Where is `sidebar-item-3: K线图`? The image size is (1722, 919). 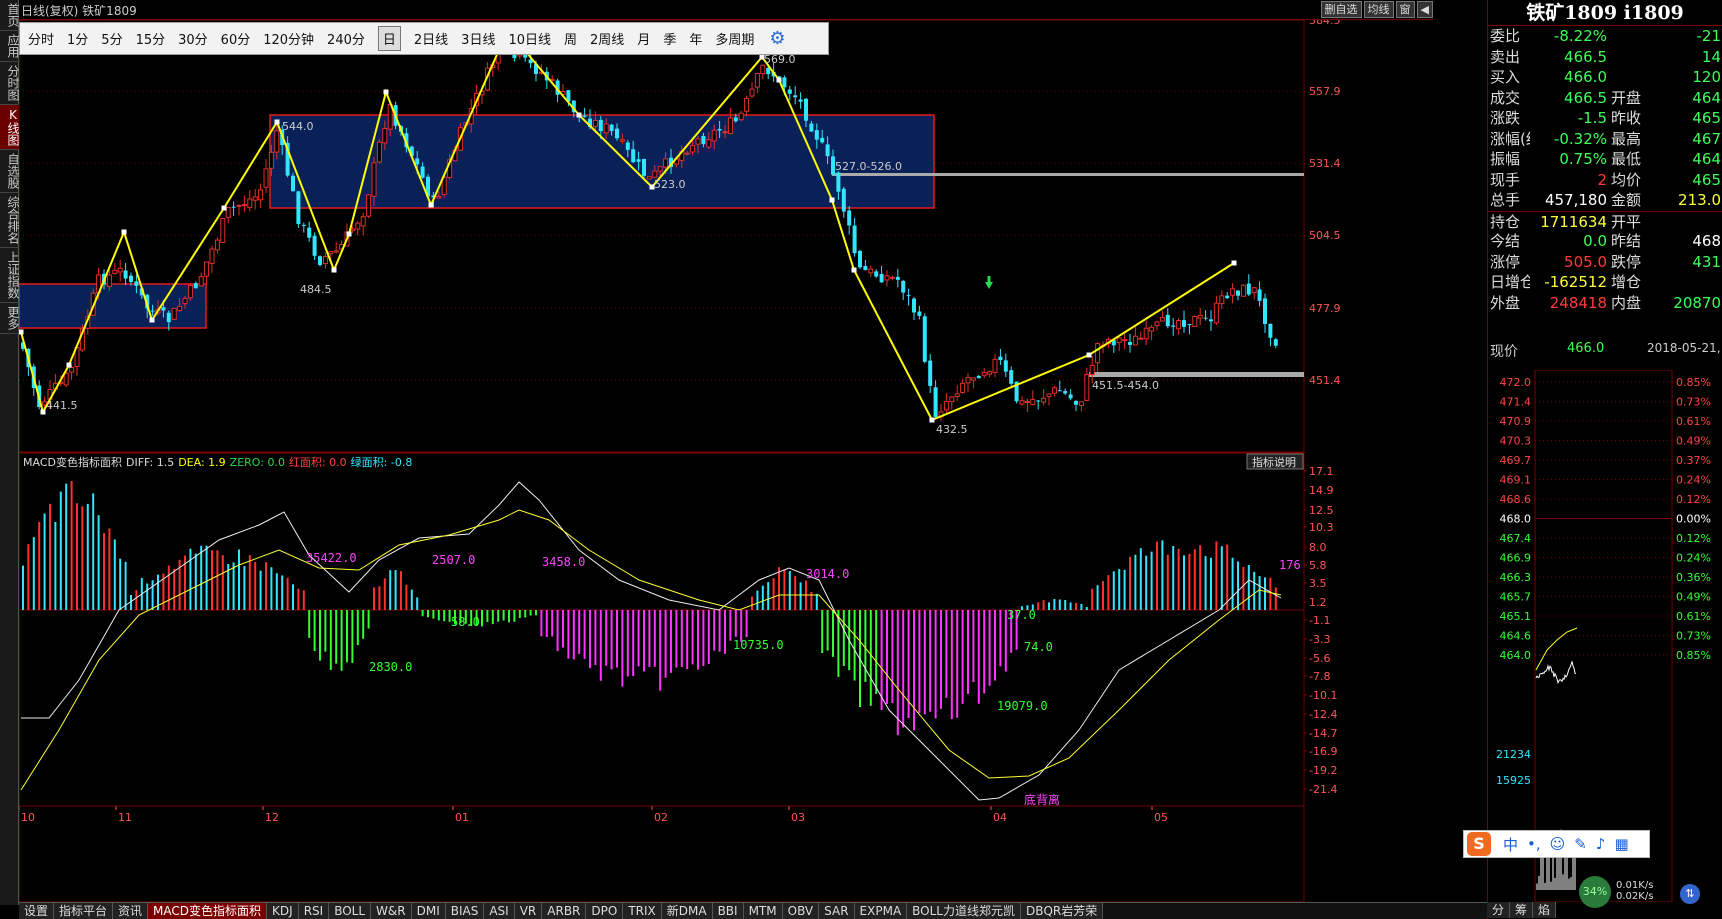
sidebar-item-3: K线图 is located at coordinates (10, 127).